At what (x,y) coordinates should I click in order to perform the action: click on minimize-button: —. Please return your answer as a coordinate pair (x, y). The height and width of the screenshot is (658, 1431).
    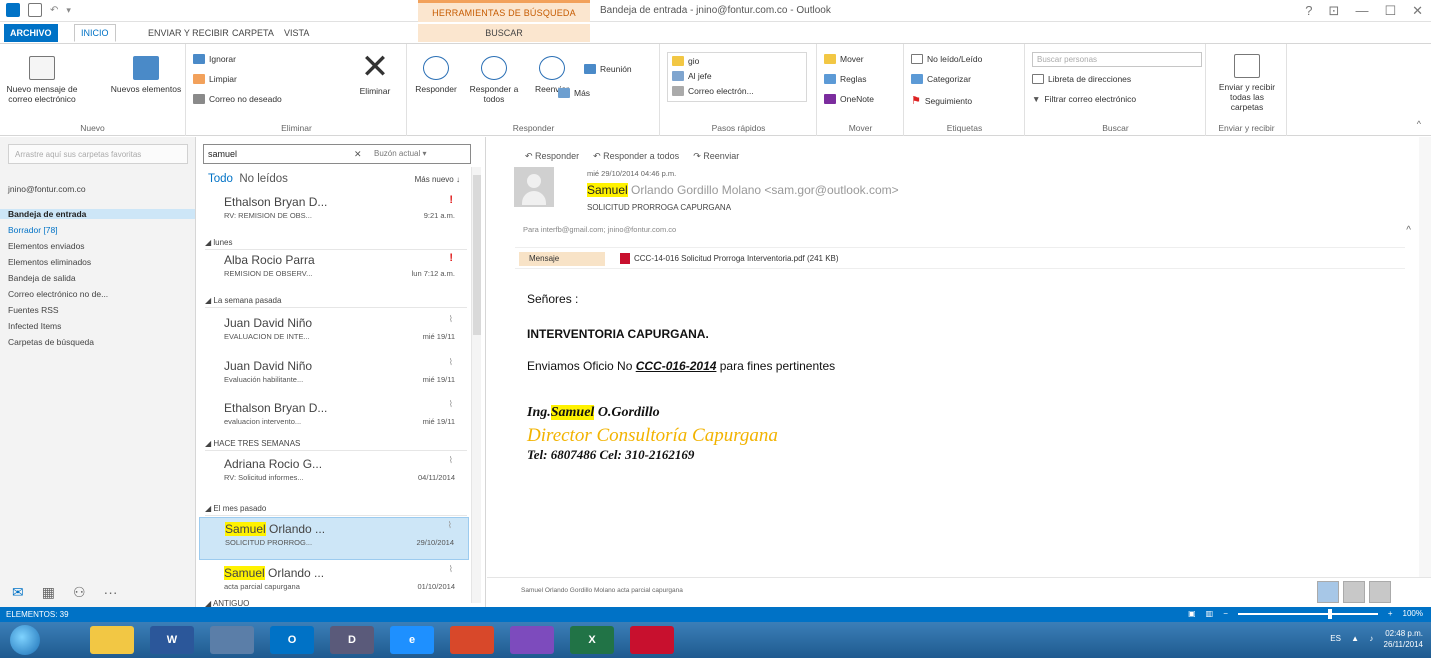
    Looking at the image, I should click on (1361, 11).